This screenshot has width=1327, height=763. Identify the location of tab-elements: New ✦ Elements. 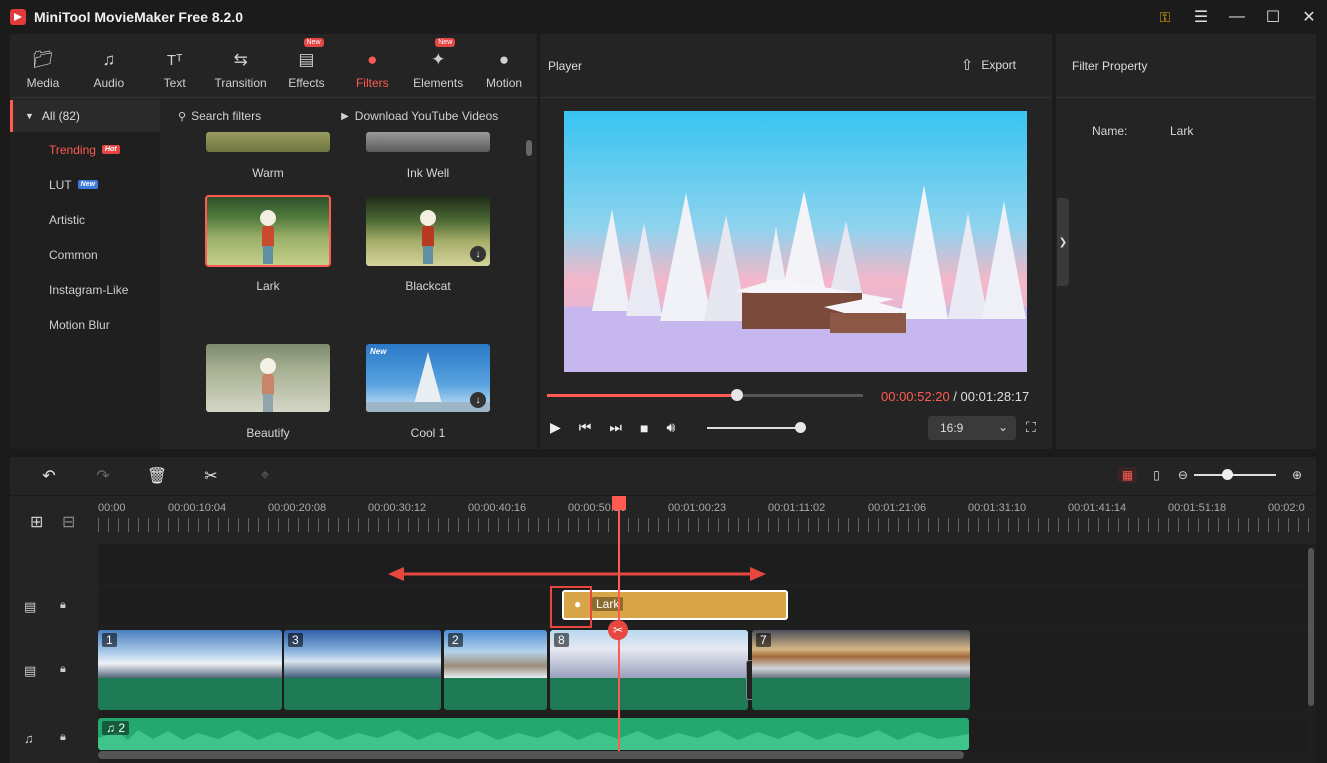
(438, 65).